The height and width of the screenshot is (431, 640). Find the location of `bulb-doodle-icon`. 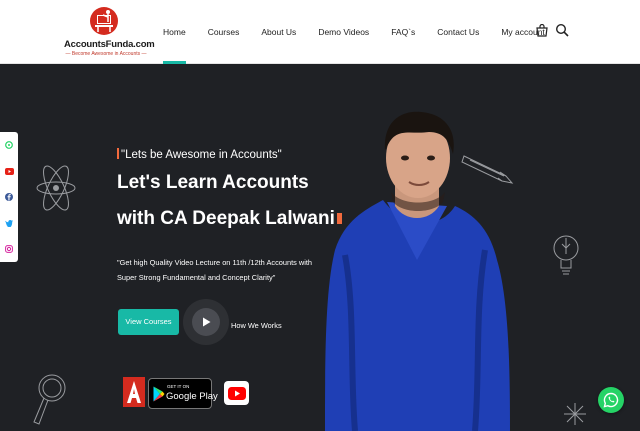

bulb-doodle-icon is located at coordinates (566, 255).